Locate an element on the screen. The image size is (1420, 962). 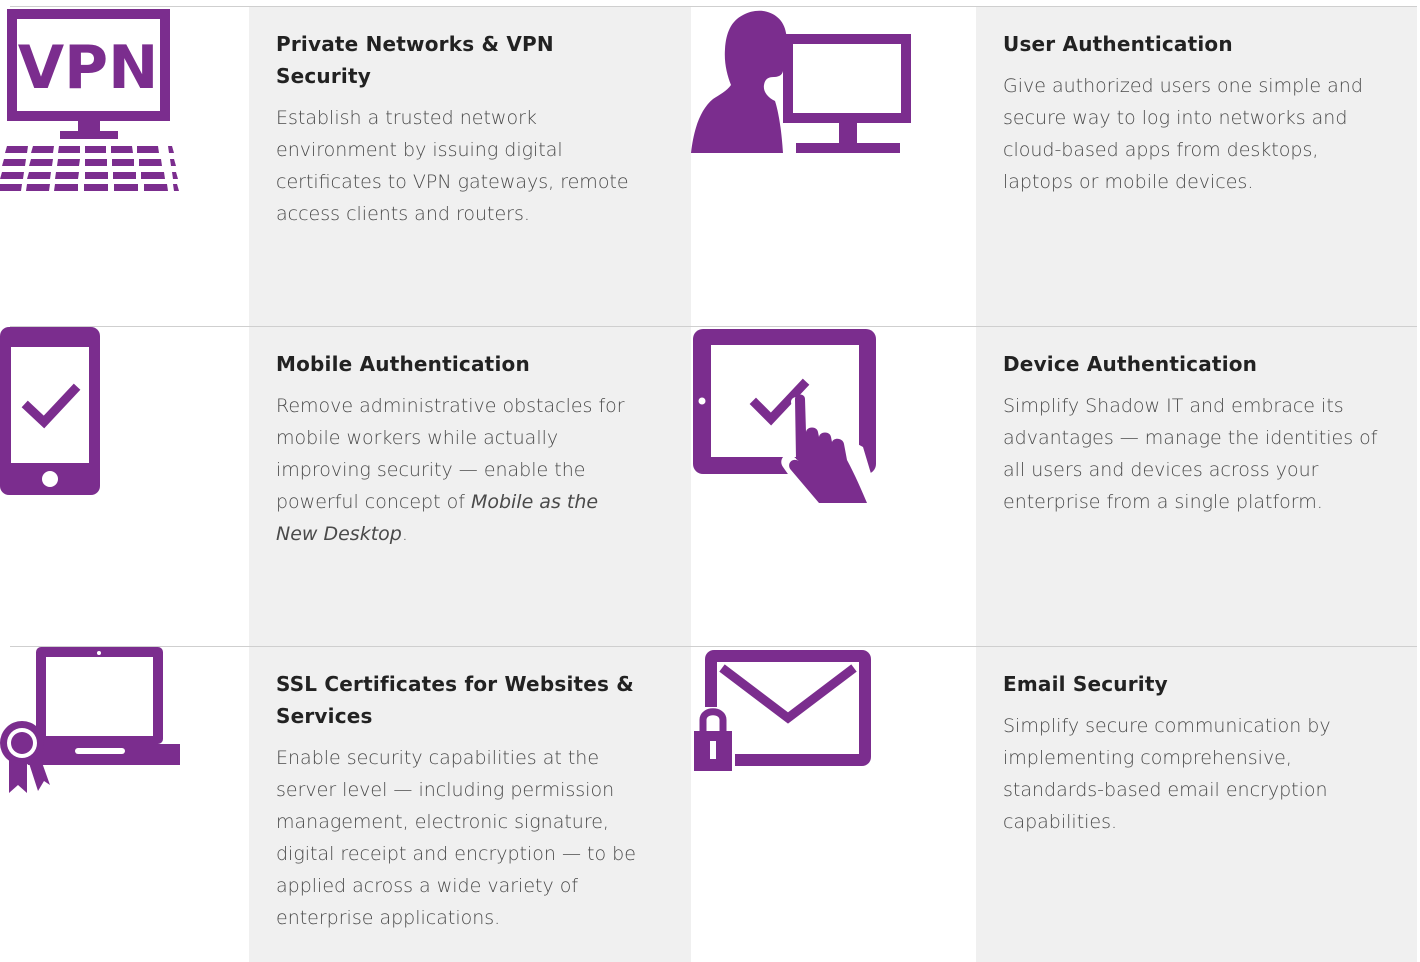
description-text: . is located at coordinates (404, 534).